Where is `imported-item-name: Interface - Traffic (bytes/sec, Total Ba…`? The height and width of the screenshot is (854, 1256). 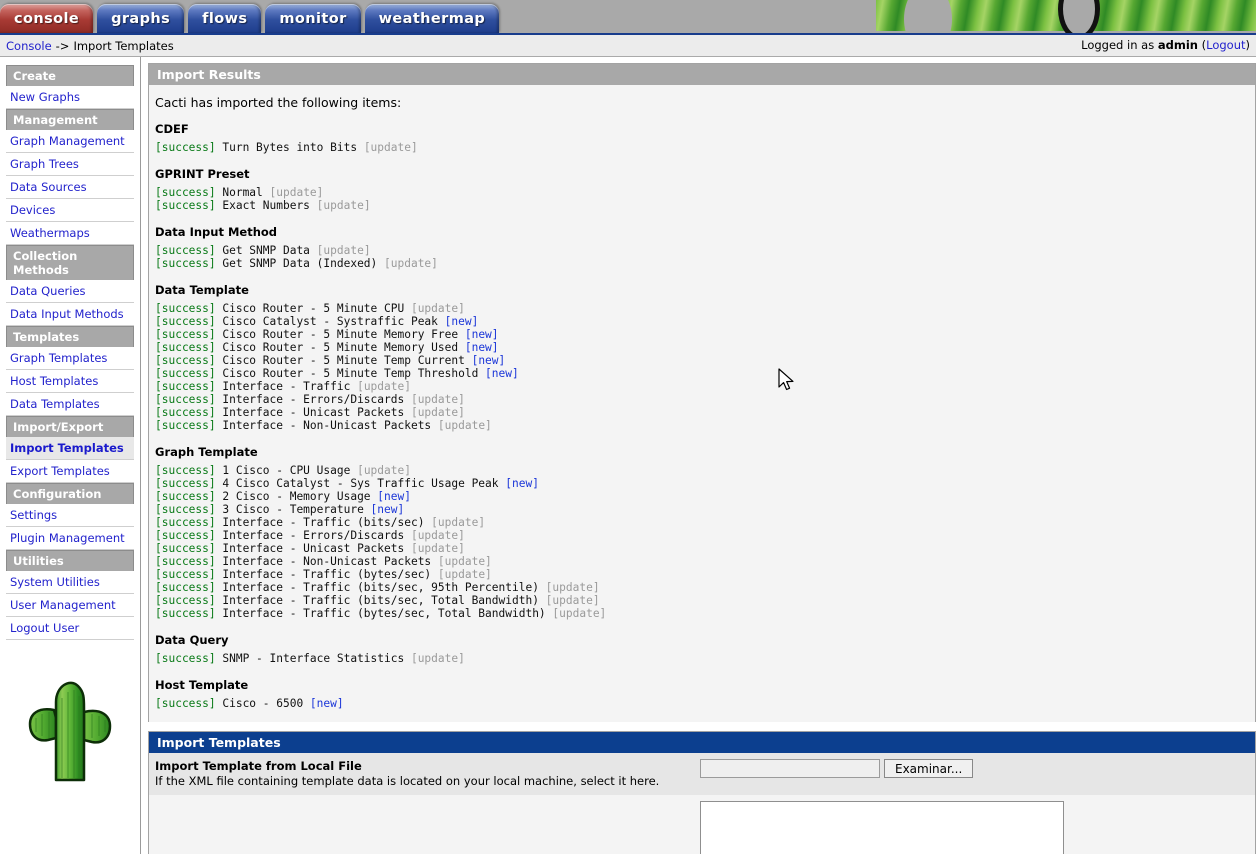
imported-item-name: Interface - Traffic (bytes/sec, Total Ba… is located at coordinates (384, 613).